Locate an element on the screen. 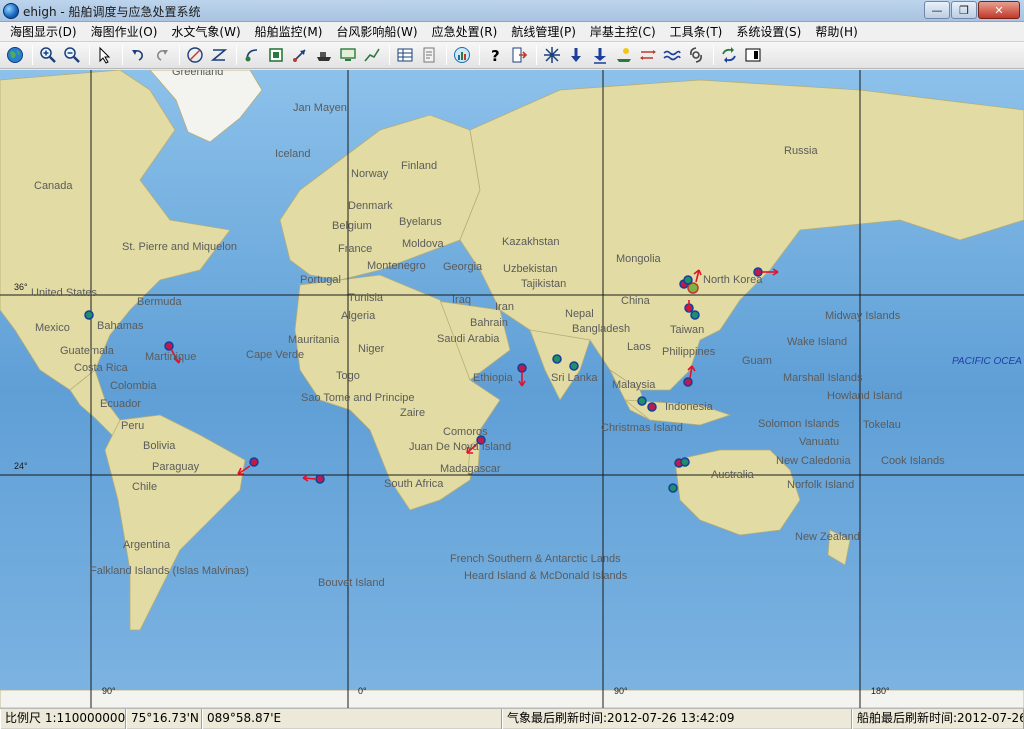  measure-circle-icon is located at coordinates (195, 55).